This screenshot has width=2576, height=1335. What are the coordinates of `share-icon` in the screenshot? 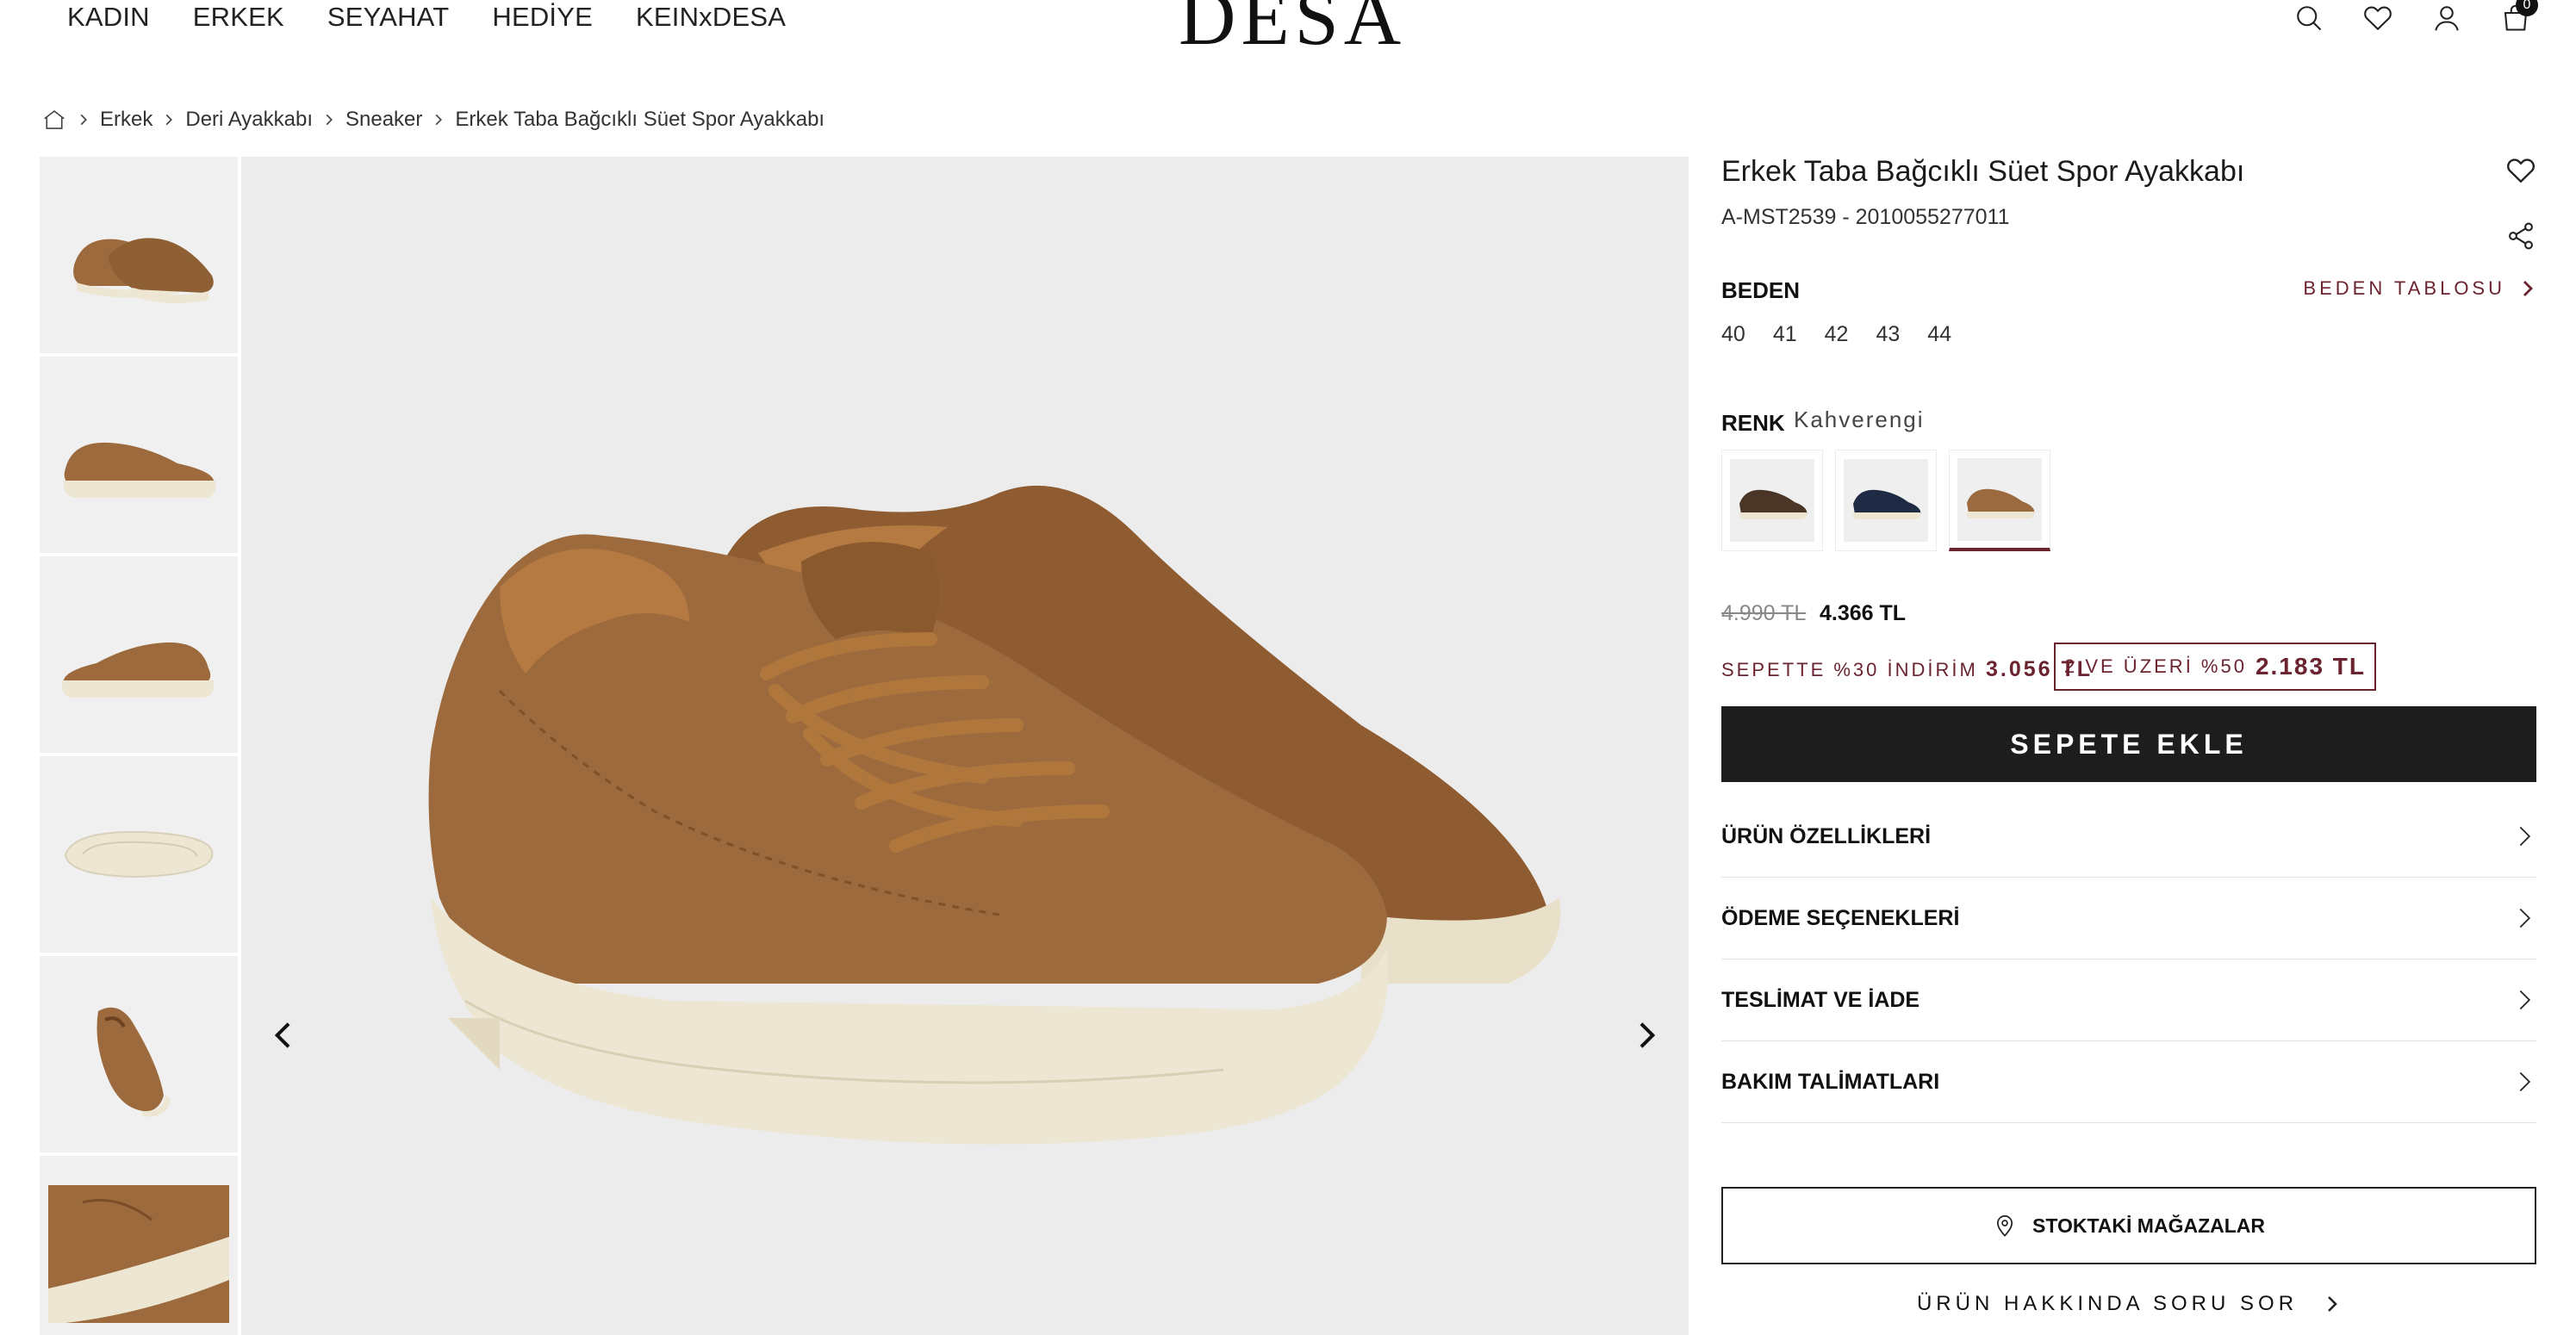 It's located at (2521, 235).